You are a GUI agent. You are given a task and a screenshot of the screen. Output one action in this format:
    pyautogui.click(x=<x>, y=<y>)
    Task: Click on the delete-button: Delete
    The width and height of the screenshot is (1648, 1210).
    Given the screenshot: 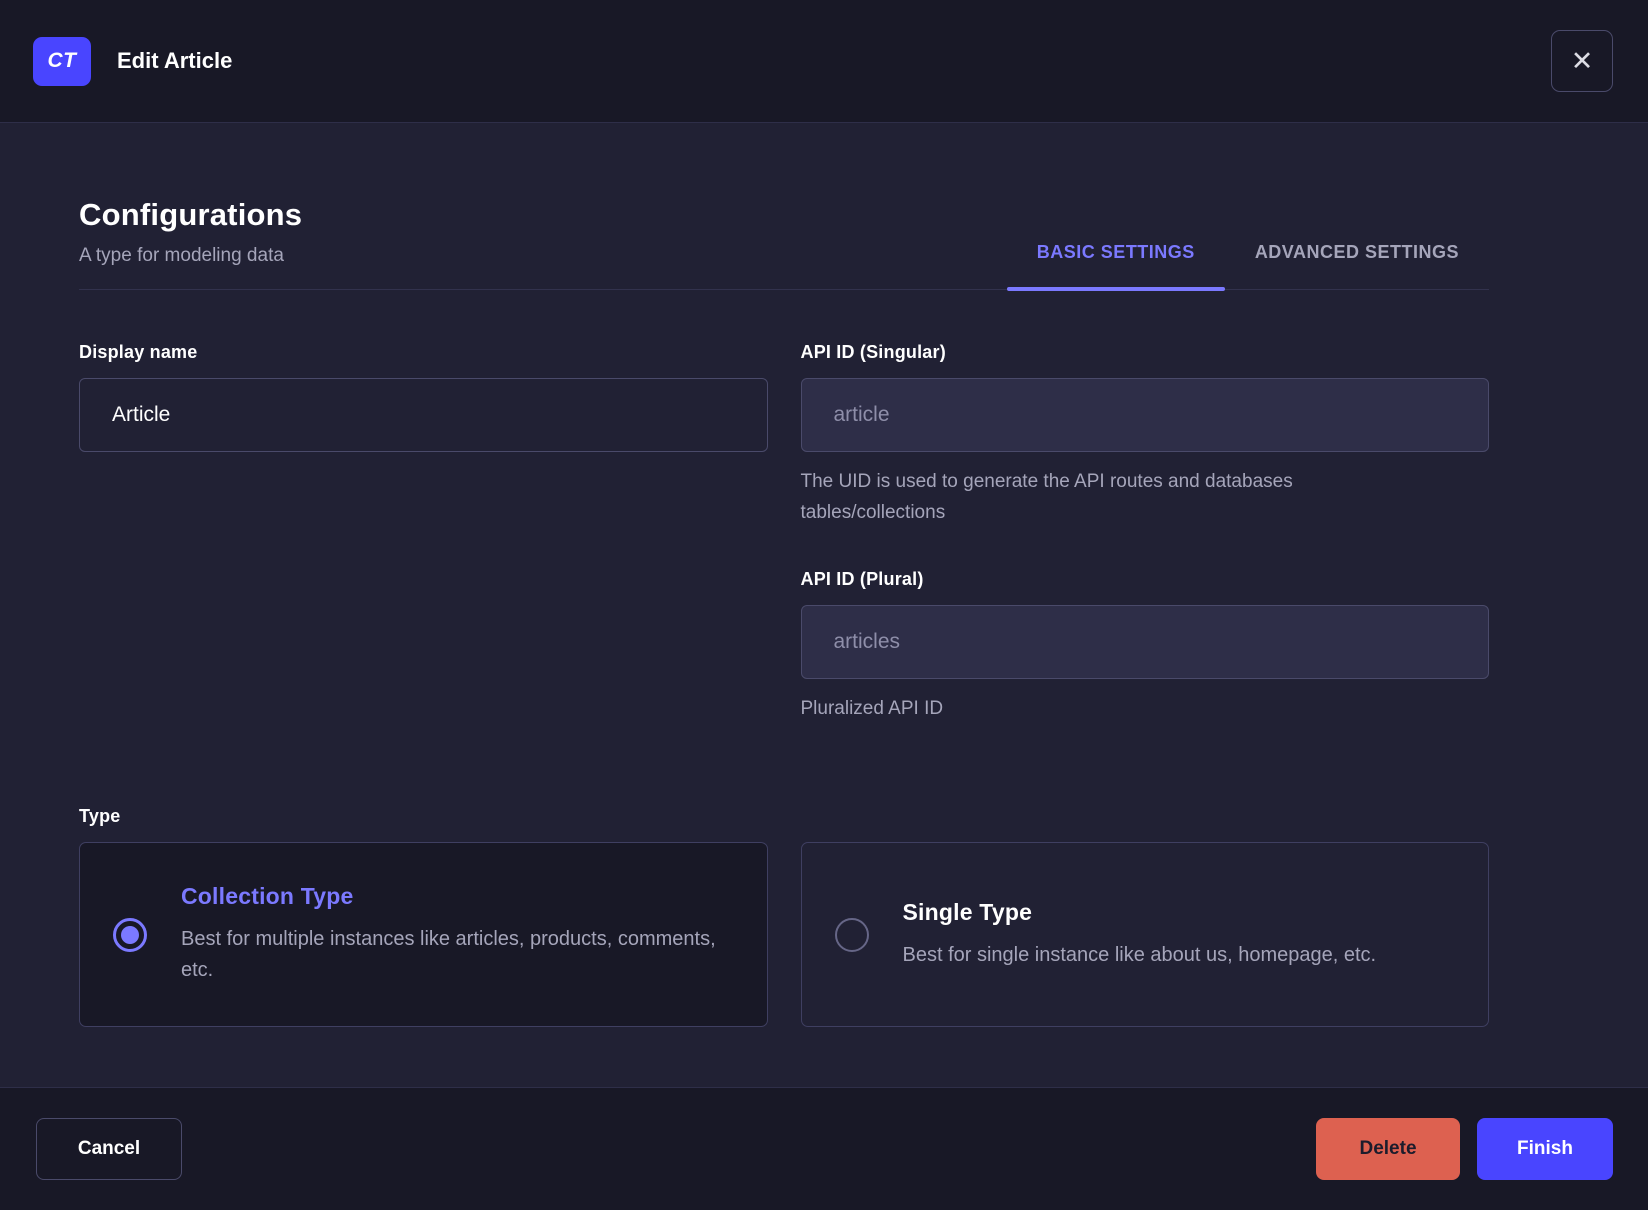 What is the action you would take?
    pyautogui.click(x=1388, y=1149)
    